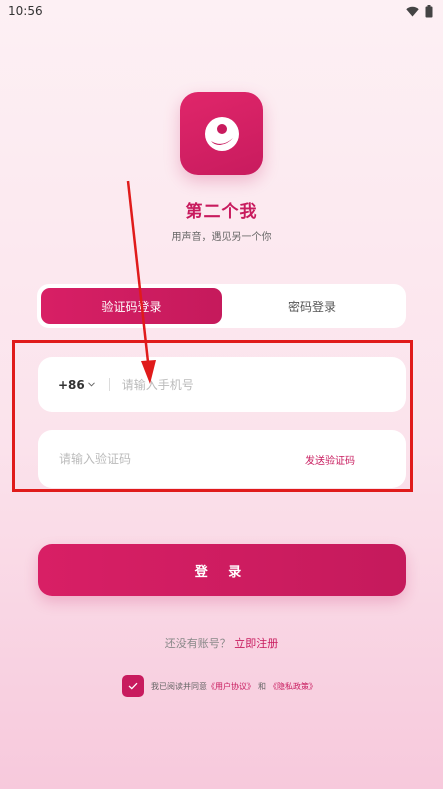  Describe the element at coordinates (221, 11) in the screenshot. I see `status-bar: 10:56` at that location.